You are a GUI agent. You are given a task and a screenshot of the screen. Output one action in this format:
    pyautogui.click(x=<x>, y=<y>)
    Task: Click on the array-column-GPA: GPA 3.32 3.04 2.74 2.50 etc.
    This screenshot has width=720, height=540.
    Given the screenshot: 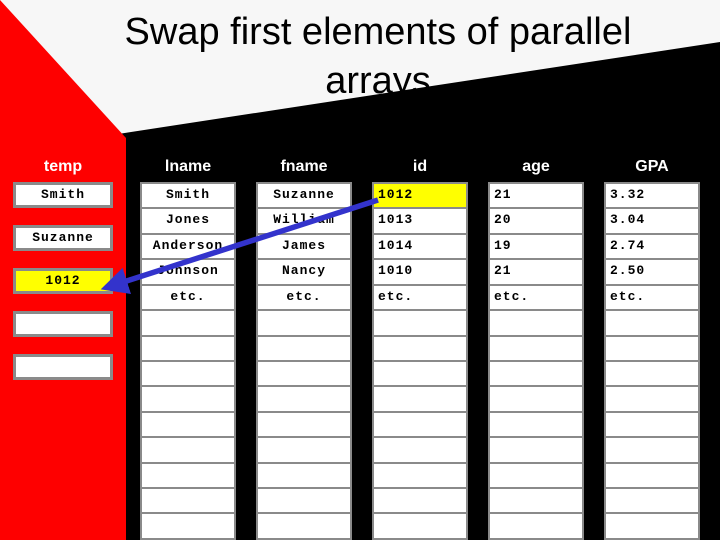 What is the action you would take?
    pyautogui.click(x=652, y=346)
    